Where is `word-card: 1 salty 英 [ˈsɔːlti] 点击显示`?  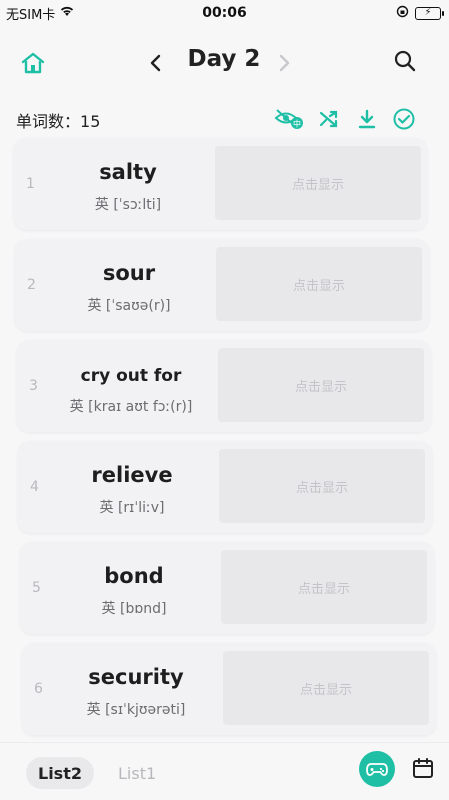
word-card: 1 salty 英 [ˈsɔːlti] 点击显示 is located at coordinates (220, 184).